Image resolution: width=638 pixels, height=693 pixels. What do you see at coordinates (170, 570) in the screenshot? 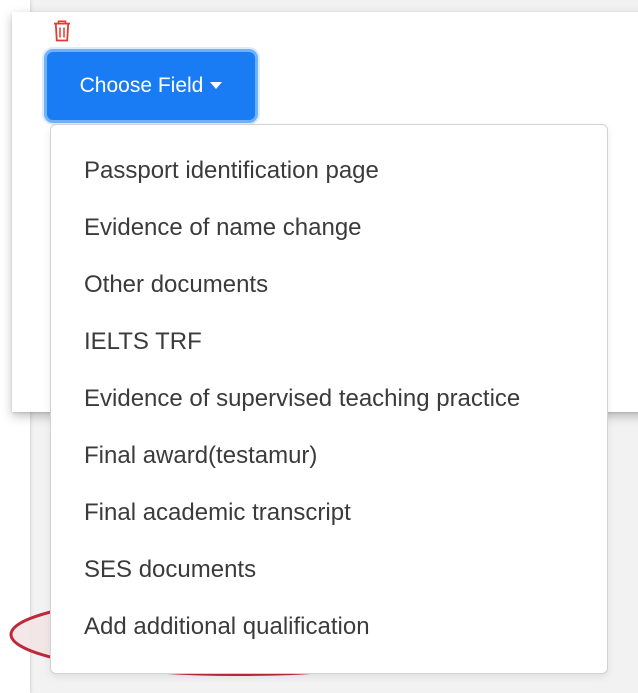
I see `menu-item-ses-documents: SES documents` at bounding box center [170, 570].